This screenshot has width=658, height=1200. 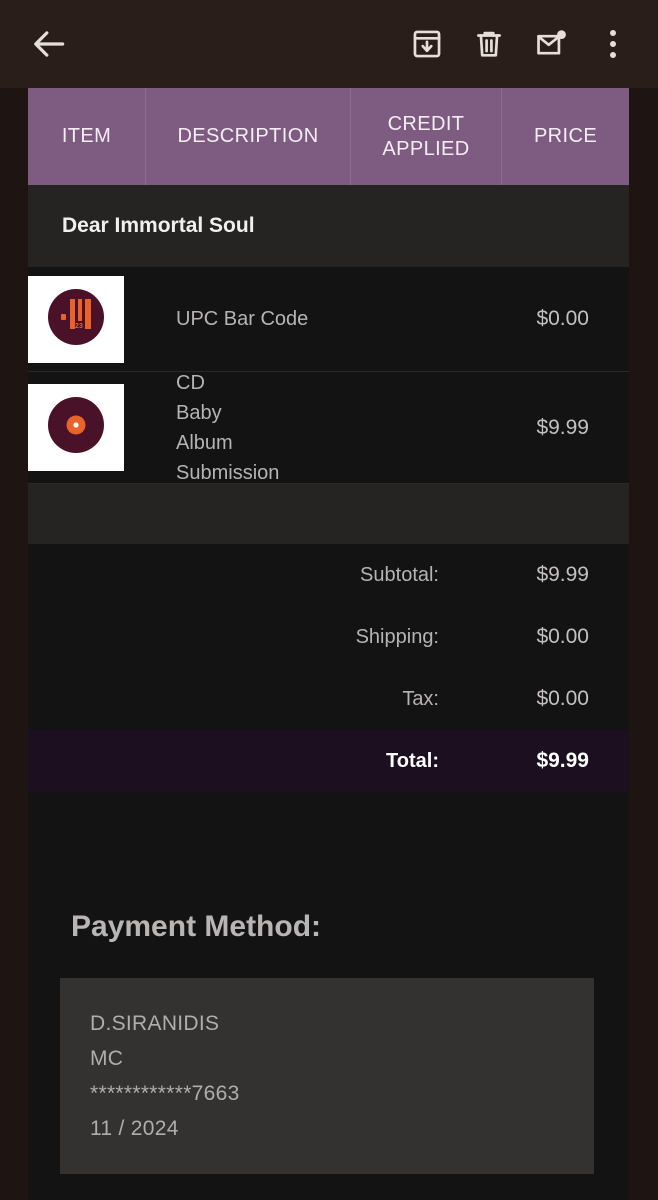 I want to click on back-button, so click(x=50, y=44).